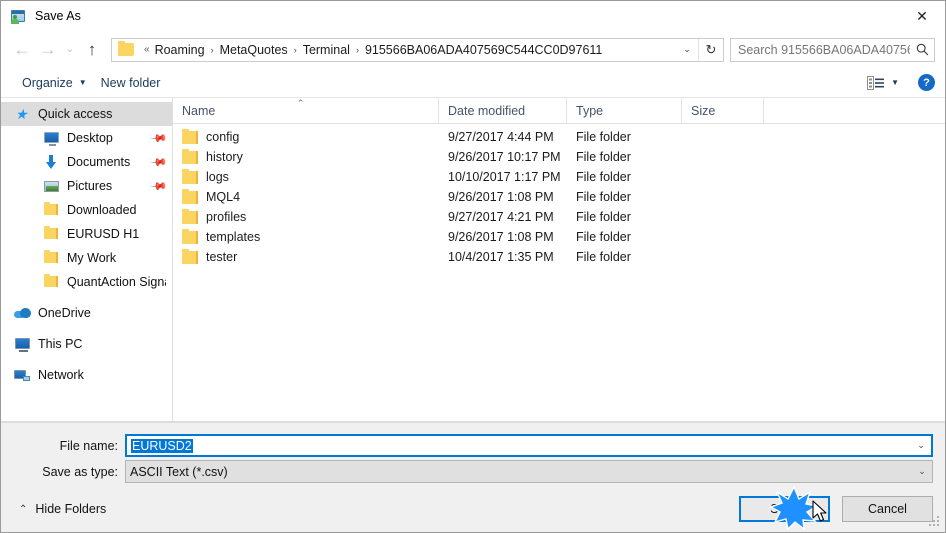  I want to click on file-name-value-wrap: EURUSD2, so click(519, 445).